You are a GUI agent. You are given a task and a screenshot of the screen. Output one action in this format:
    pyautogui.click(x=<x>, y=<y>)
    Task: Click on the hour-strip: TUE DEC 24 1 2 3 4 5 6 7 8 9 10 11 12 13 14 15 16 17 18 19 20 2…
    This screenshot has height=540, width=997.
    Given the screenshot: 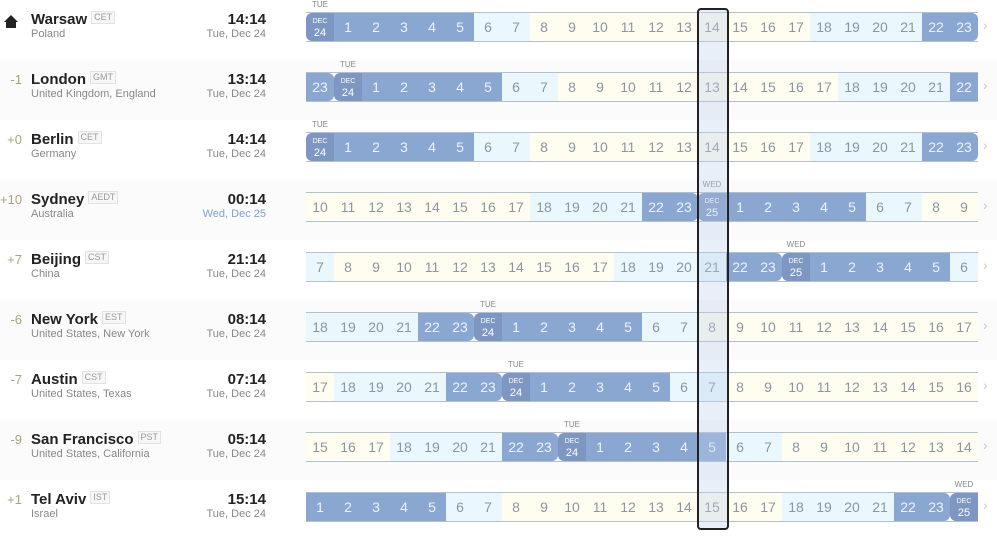 What is the action you would take?
    pyautogui.click(x=642, y=21)
    